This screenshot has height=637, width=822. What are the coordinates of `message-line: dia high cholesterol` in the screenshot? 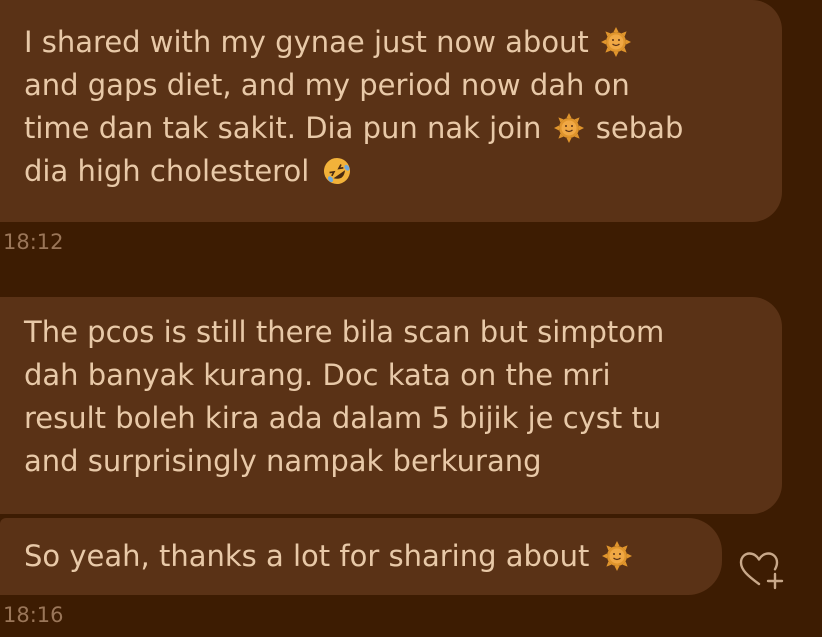 It's located at (391, 171).